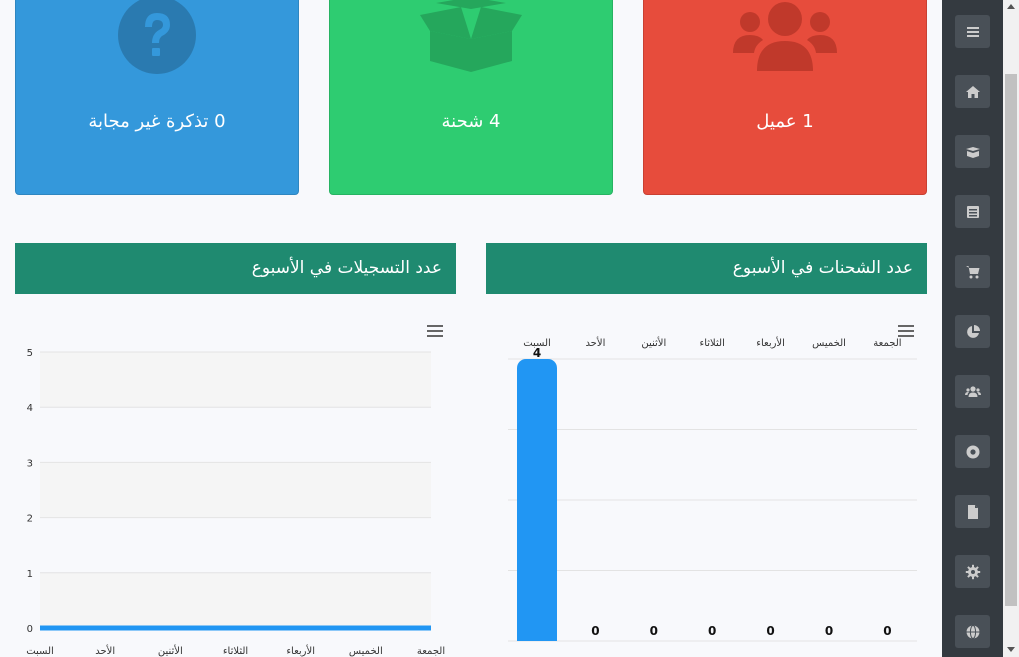 The image size is (1019, 657). What do you see at coordinates (471, 121) in the screenshot?
I see `shipments-label: 4 شحنة` at bounding box center [471, 121].